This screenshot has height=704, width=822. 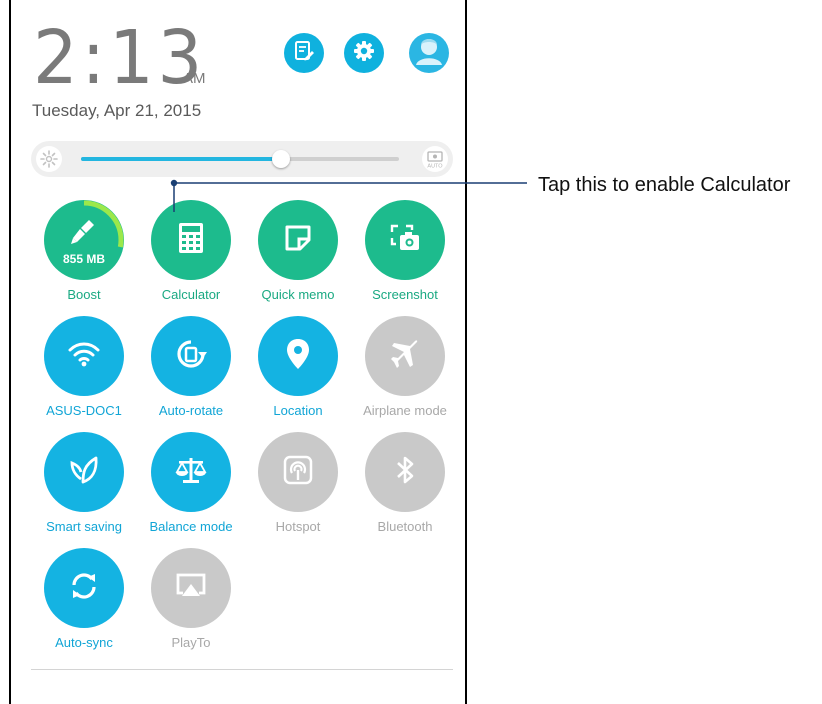 What do you see at coordinates (348, 195) in the screenshot?
I see `callout-connector` at bounding box center [348, 195].